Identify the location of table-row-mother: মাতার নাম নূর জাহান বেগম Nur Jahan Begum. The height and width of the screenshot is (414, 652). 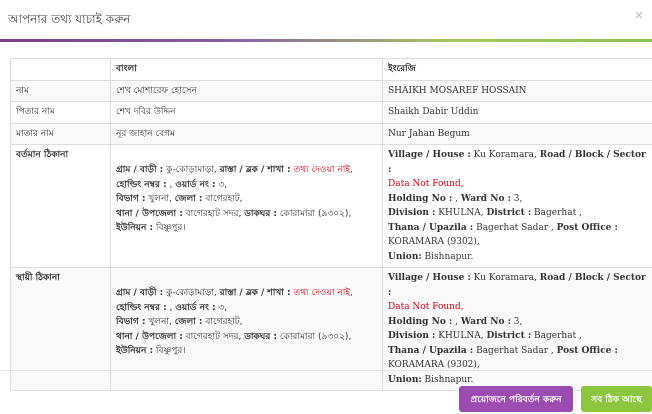
(331, 133).